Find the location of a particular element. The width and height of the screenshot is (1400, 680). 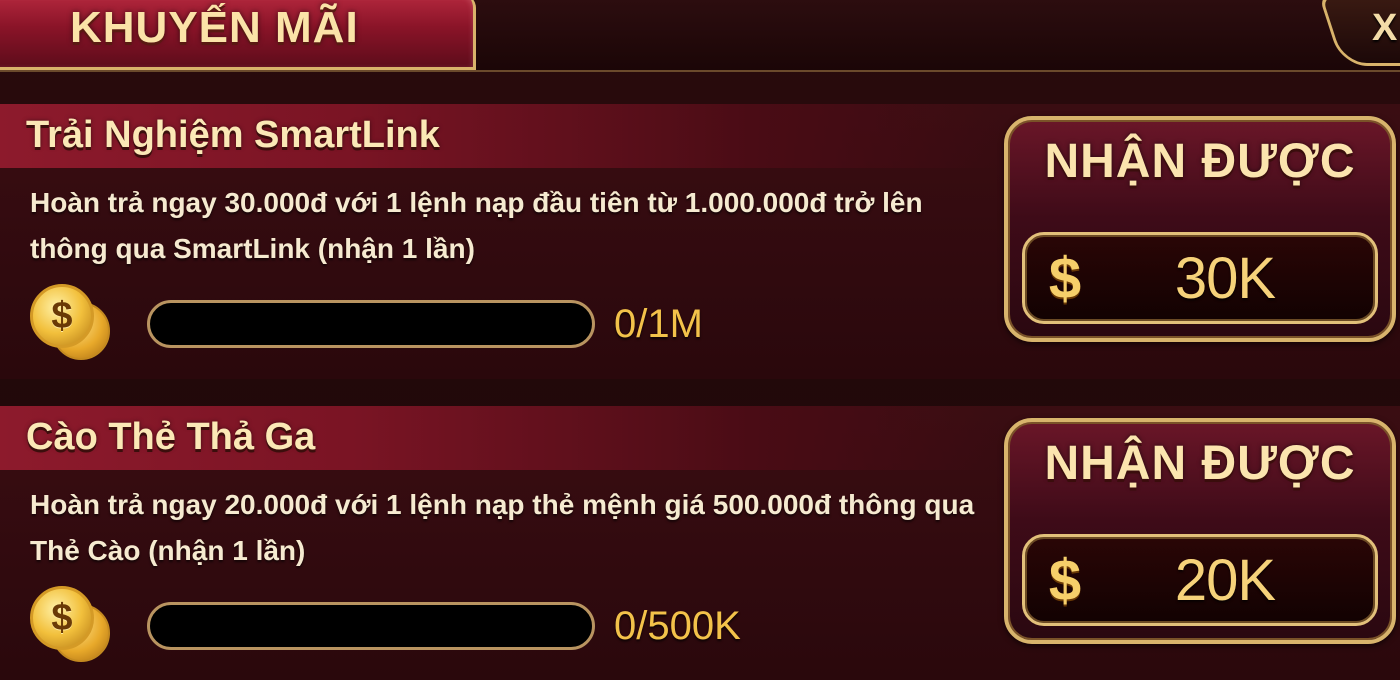

reward-amount: 30K is located at coordinates (1225, 278).